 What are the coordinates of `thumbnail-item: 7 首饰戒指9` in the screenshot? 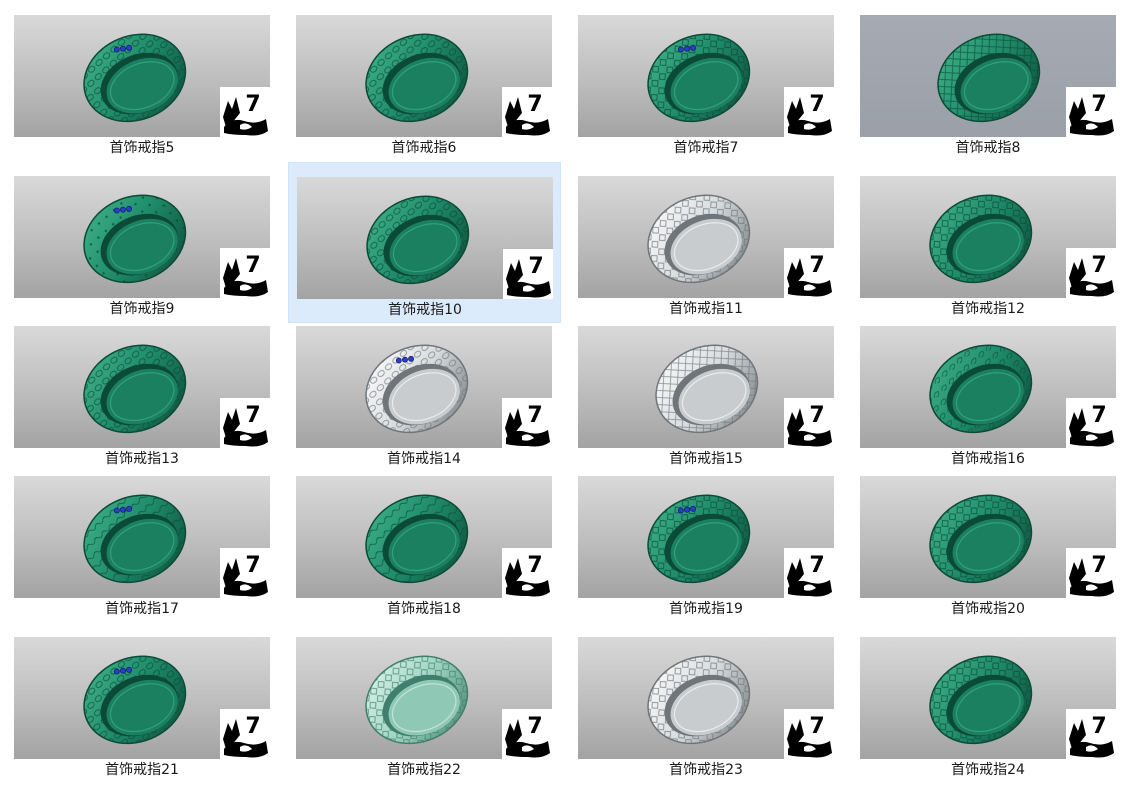 It's located at (142, 247).